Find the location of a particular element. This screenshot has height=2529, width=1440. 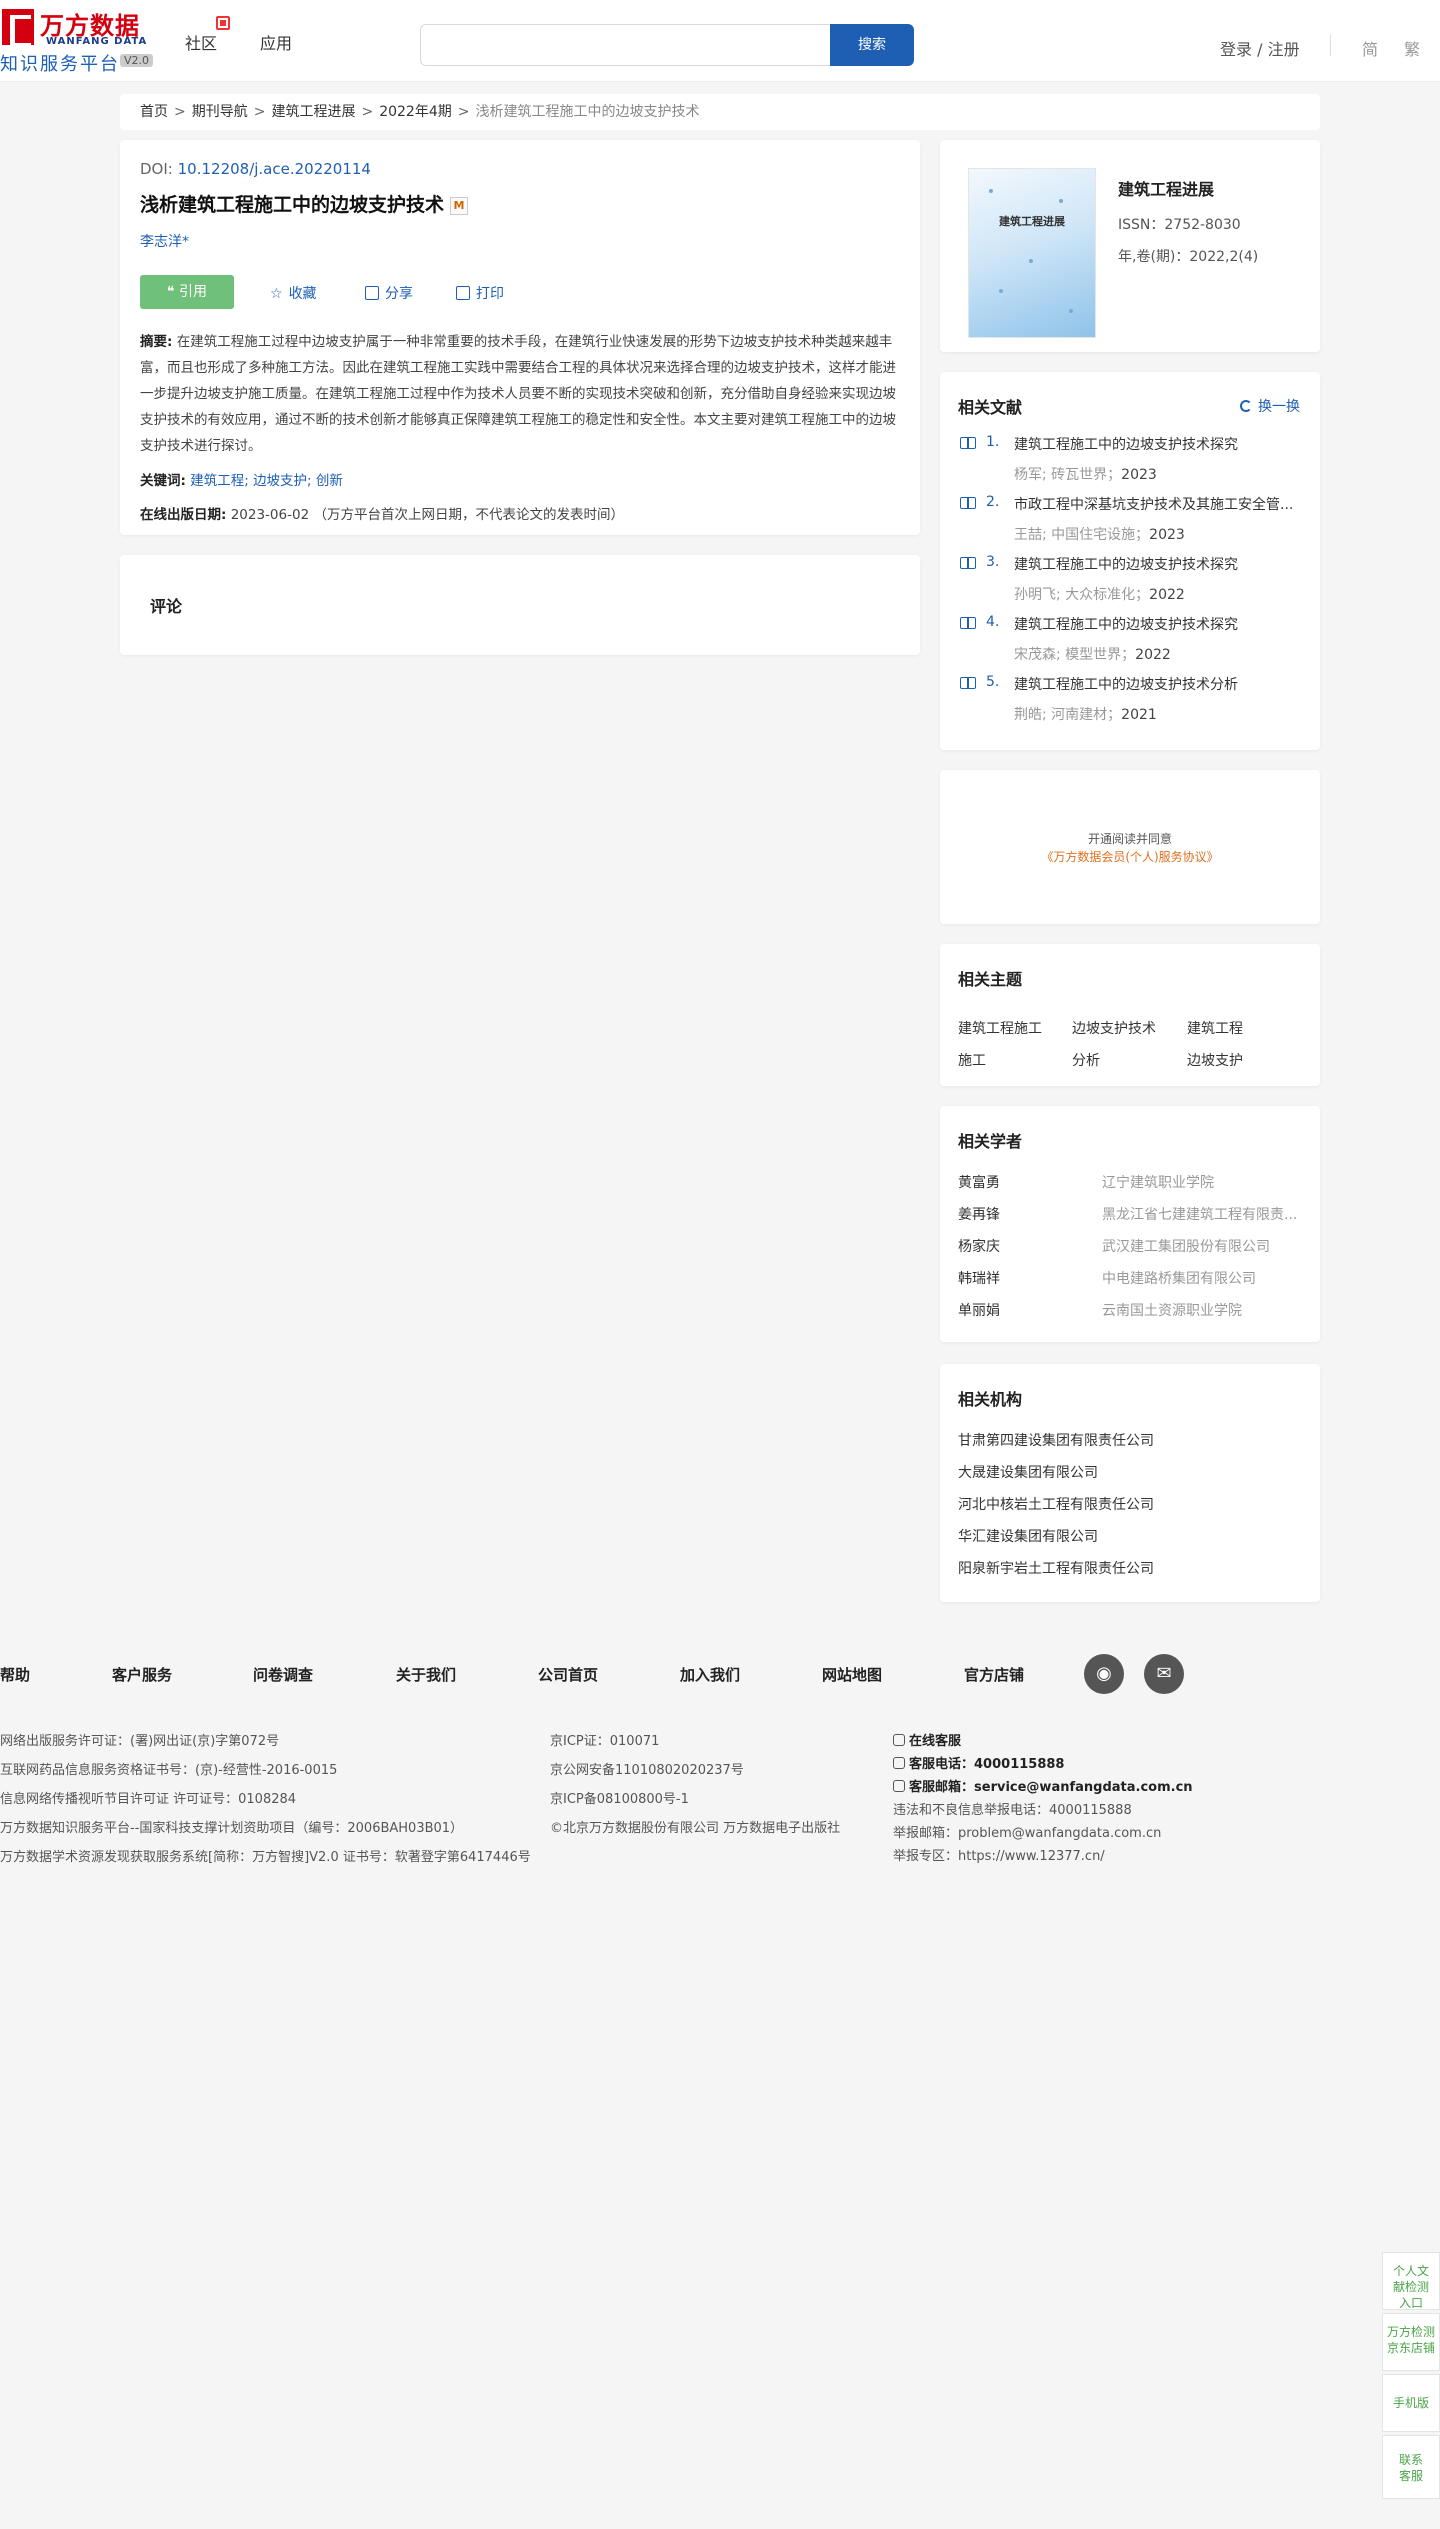

org-link: 甘肃第四建设集团有限责任公司 is located at coordinates (1056, 1440).